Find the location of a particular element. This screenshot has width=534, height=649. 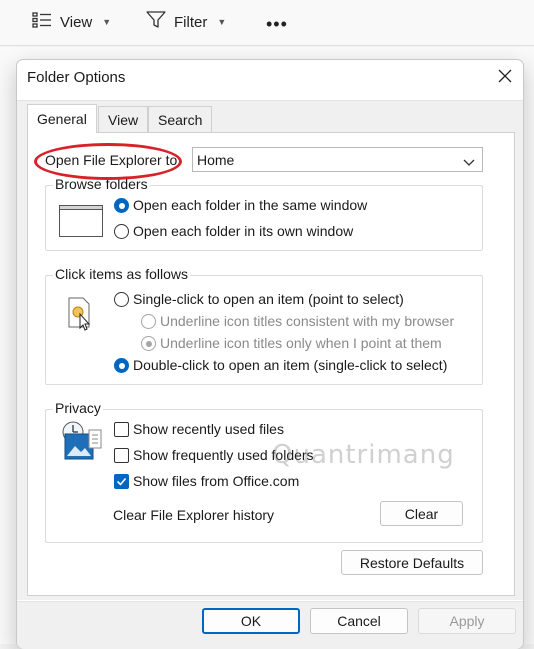

click-items-label: Click items as follows is located at coordinates (122, 274).